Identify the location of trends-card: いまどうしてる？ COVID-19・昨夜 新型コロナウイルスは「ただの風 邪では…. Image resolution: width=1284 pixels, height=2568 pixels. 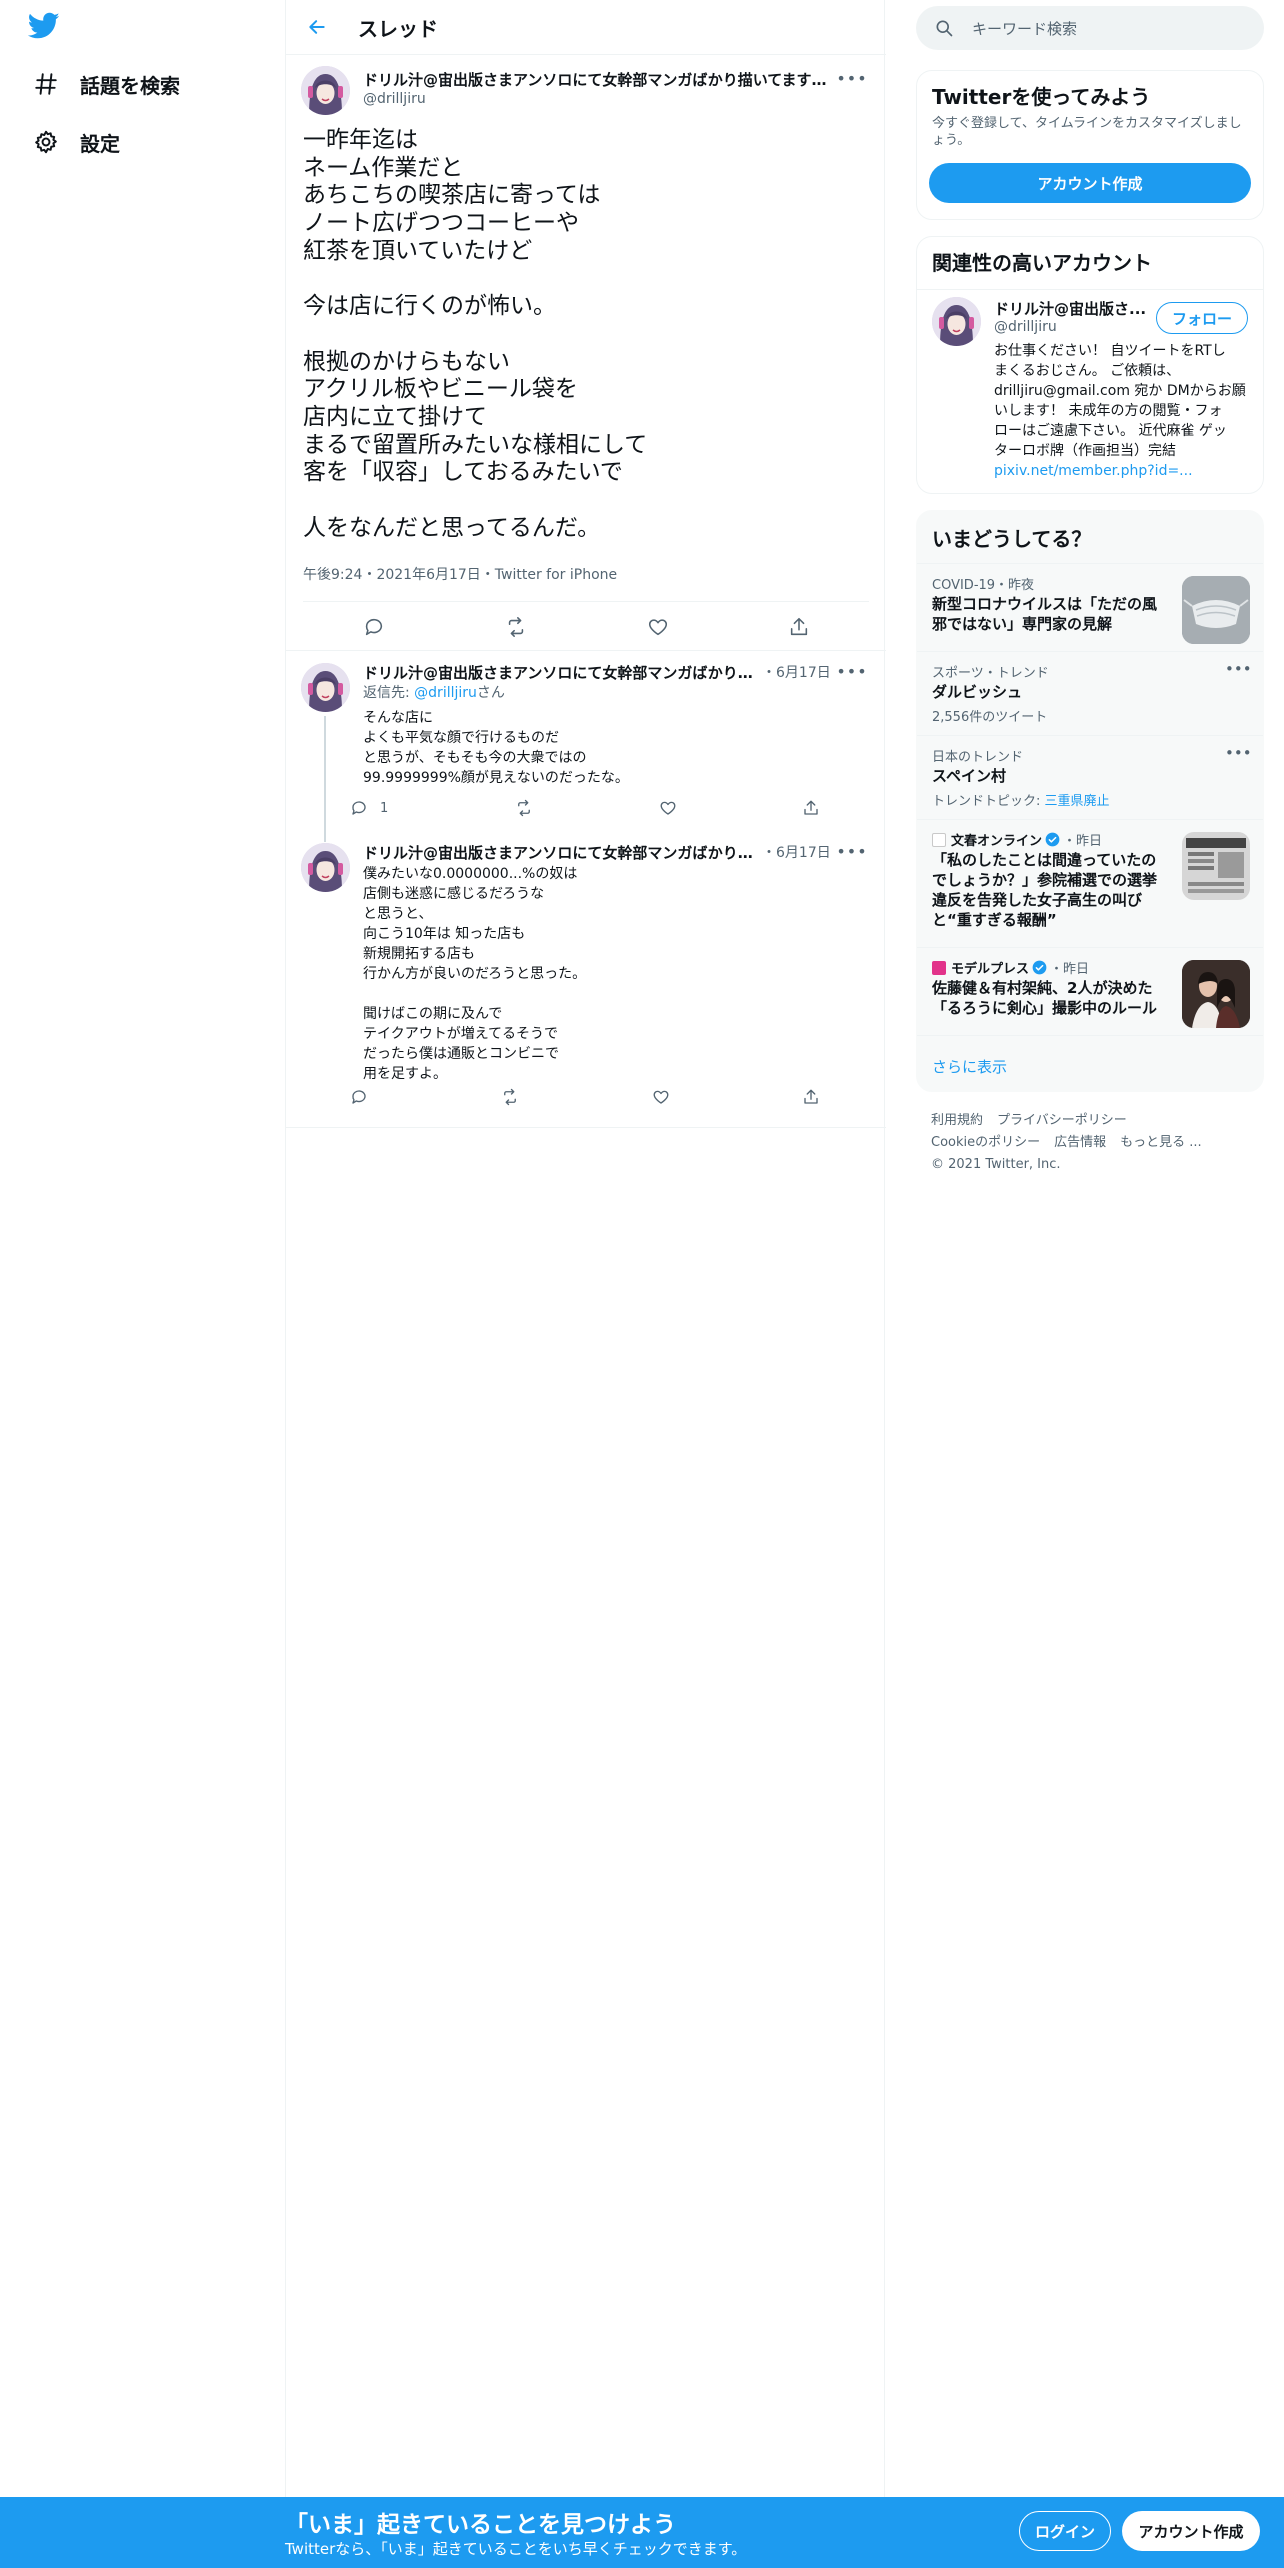
(1090, 801).